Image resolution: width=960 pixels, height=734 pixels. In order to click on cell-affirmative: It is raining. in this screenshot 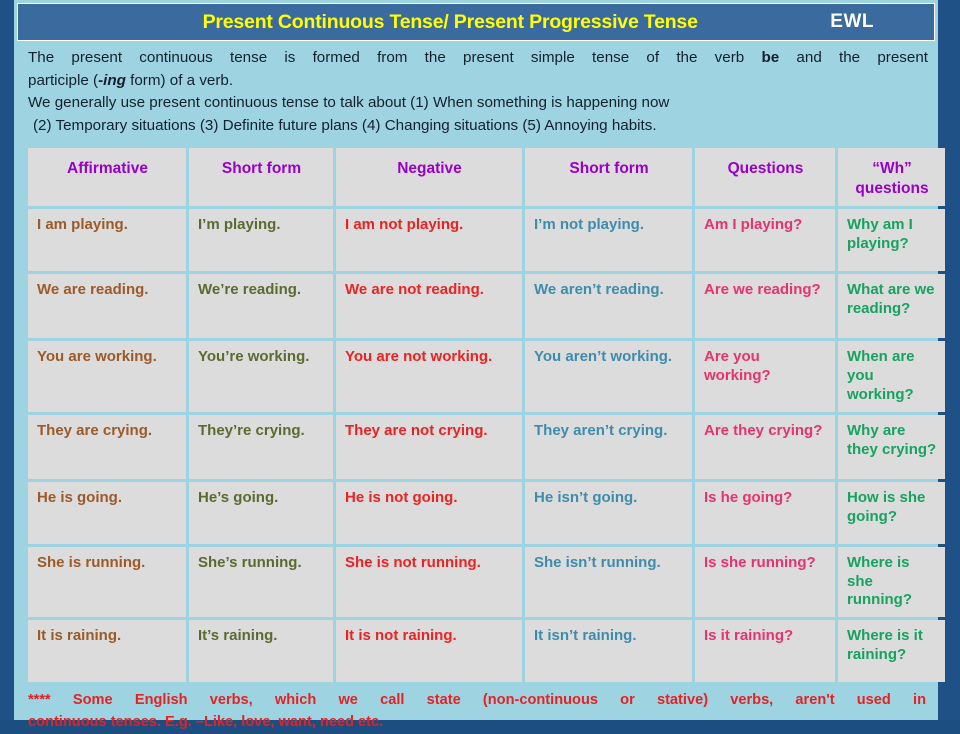, I will do `click(107, 651)`.